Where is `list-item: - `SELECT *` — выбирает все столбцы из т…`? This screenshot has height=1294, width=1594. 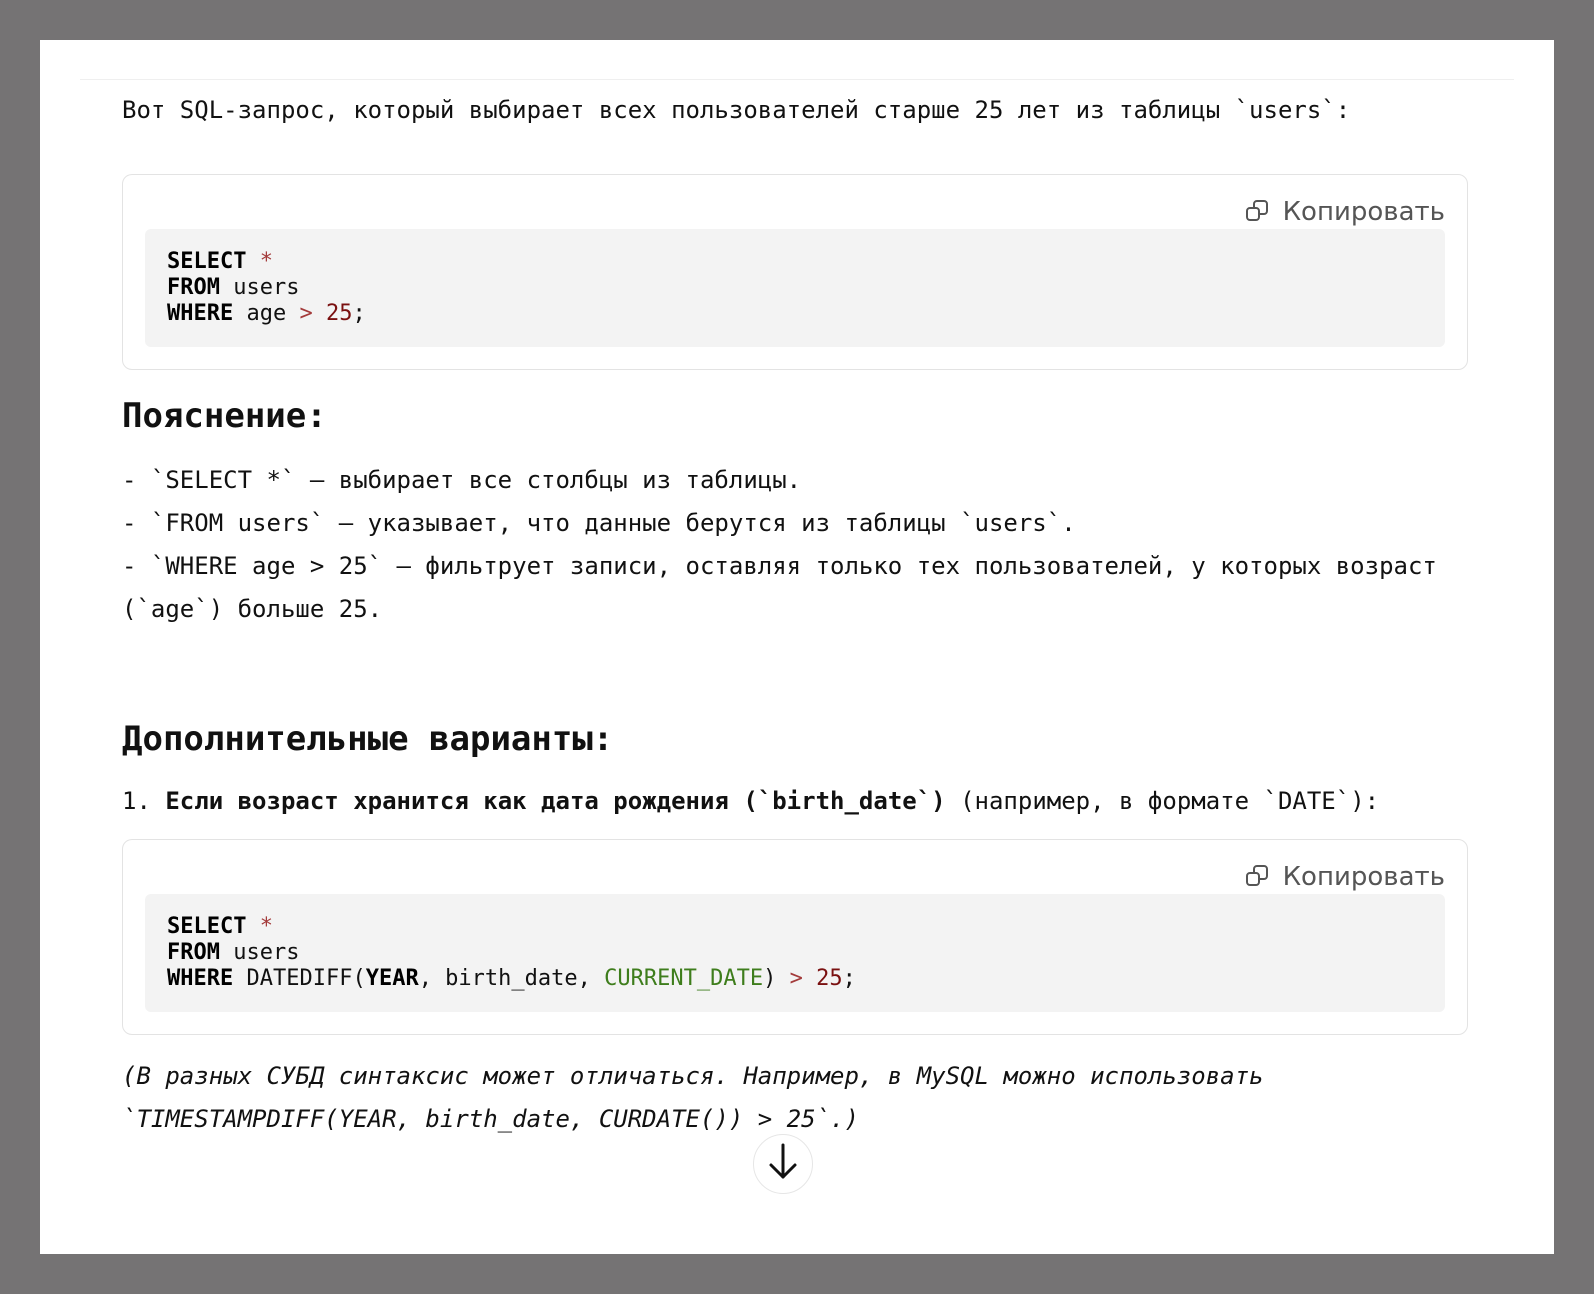
list-item: - `SELECT *` — выбирает все столбцы из т… is located at coordinates (462, 480).